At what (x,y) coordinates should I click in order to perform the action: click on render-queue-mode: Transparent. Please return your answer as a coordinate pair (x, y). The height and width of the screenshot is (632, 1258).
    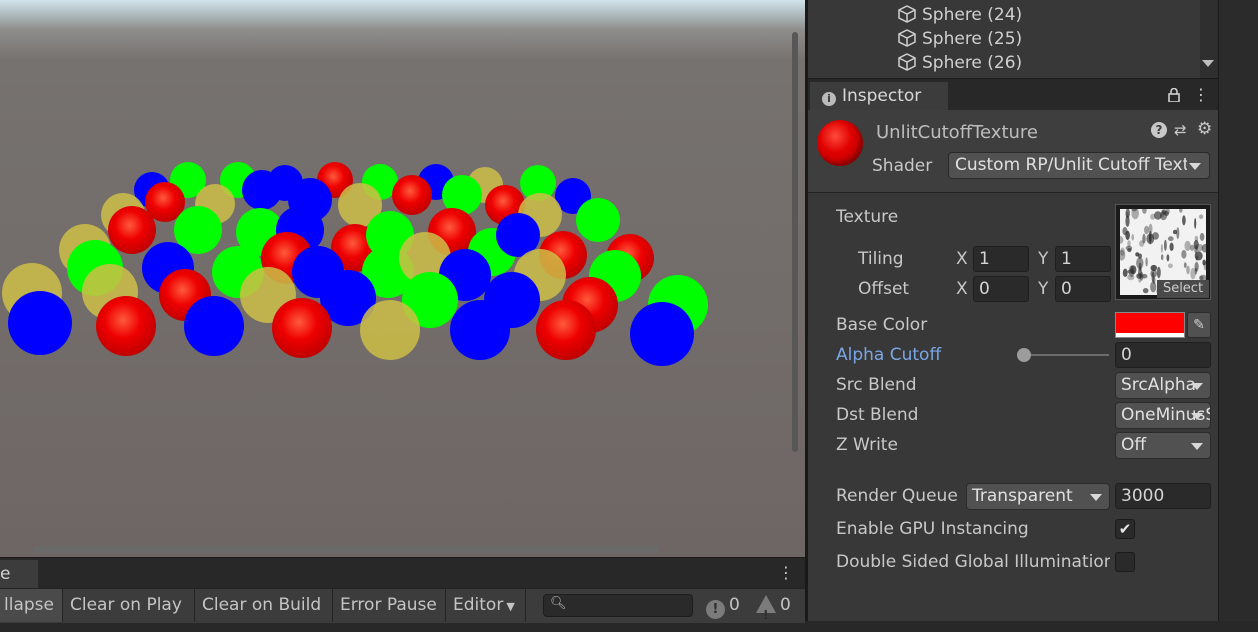
    Looking at the image, I should click on (1022, 496).